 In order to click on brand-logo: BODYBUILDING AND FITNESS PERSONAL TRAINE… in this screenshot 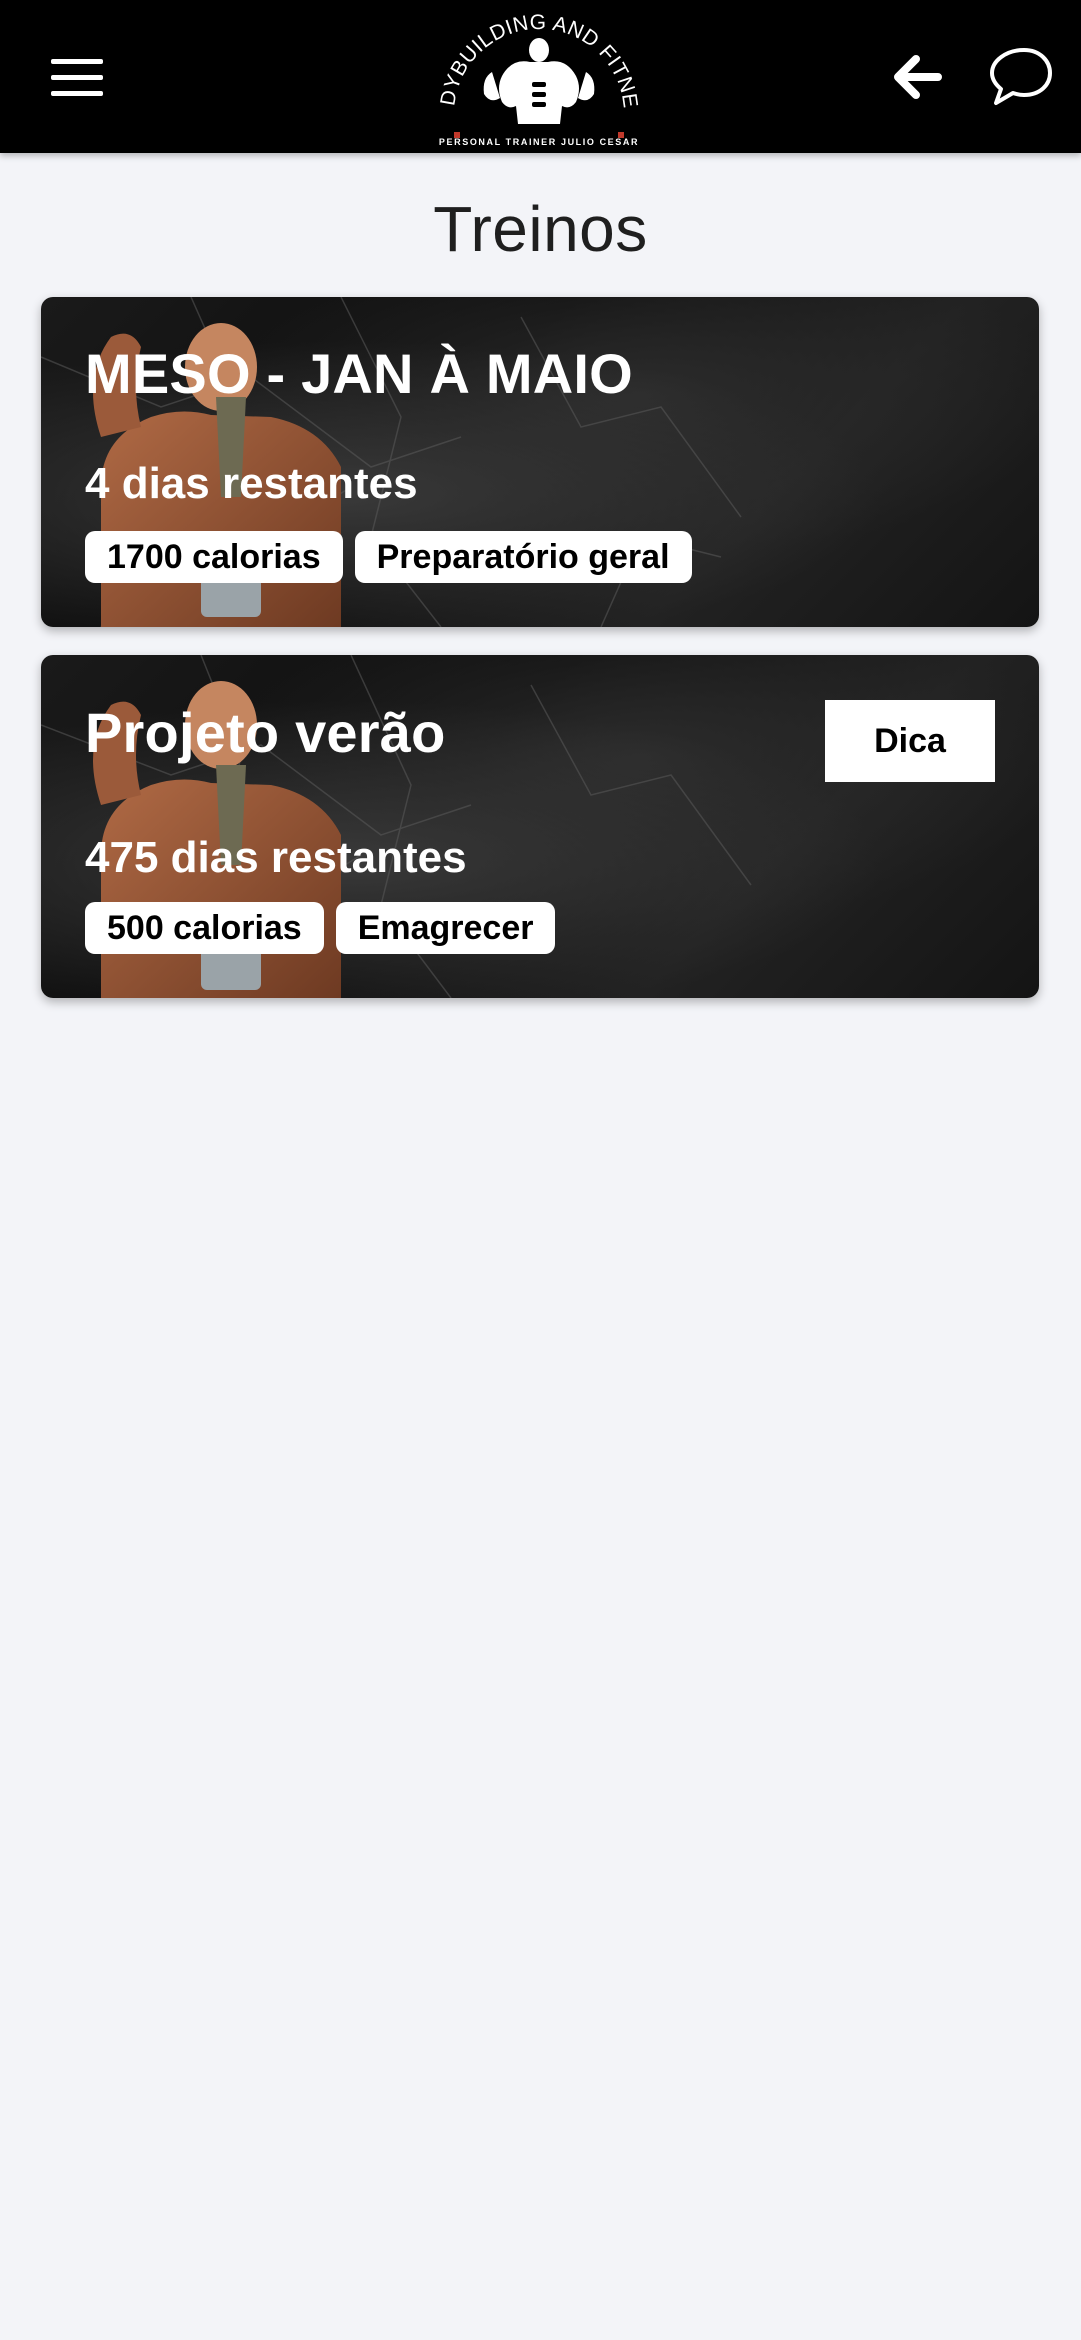, I will do `click(536, 76)`.